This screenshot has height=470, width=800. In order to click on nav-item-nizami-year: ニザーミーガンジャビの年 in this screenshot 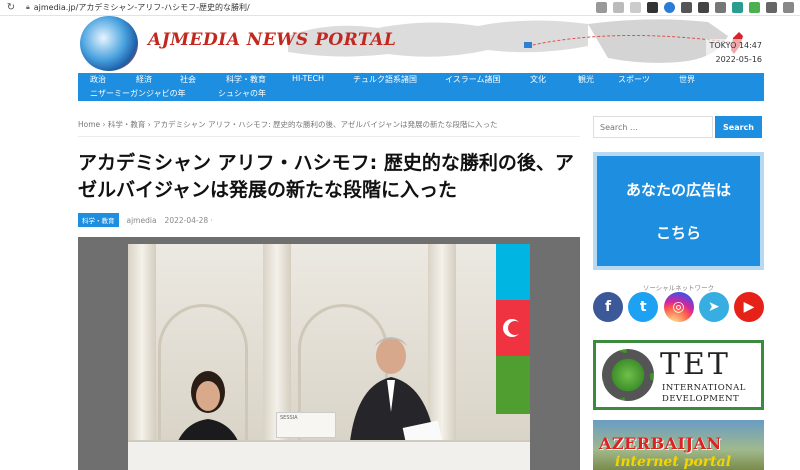, I will do `click(138, 93)`.